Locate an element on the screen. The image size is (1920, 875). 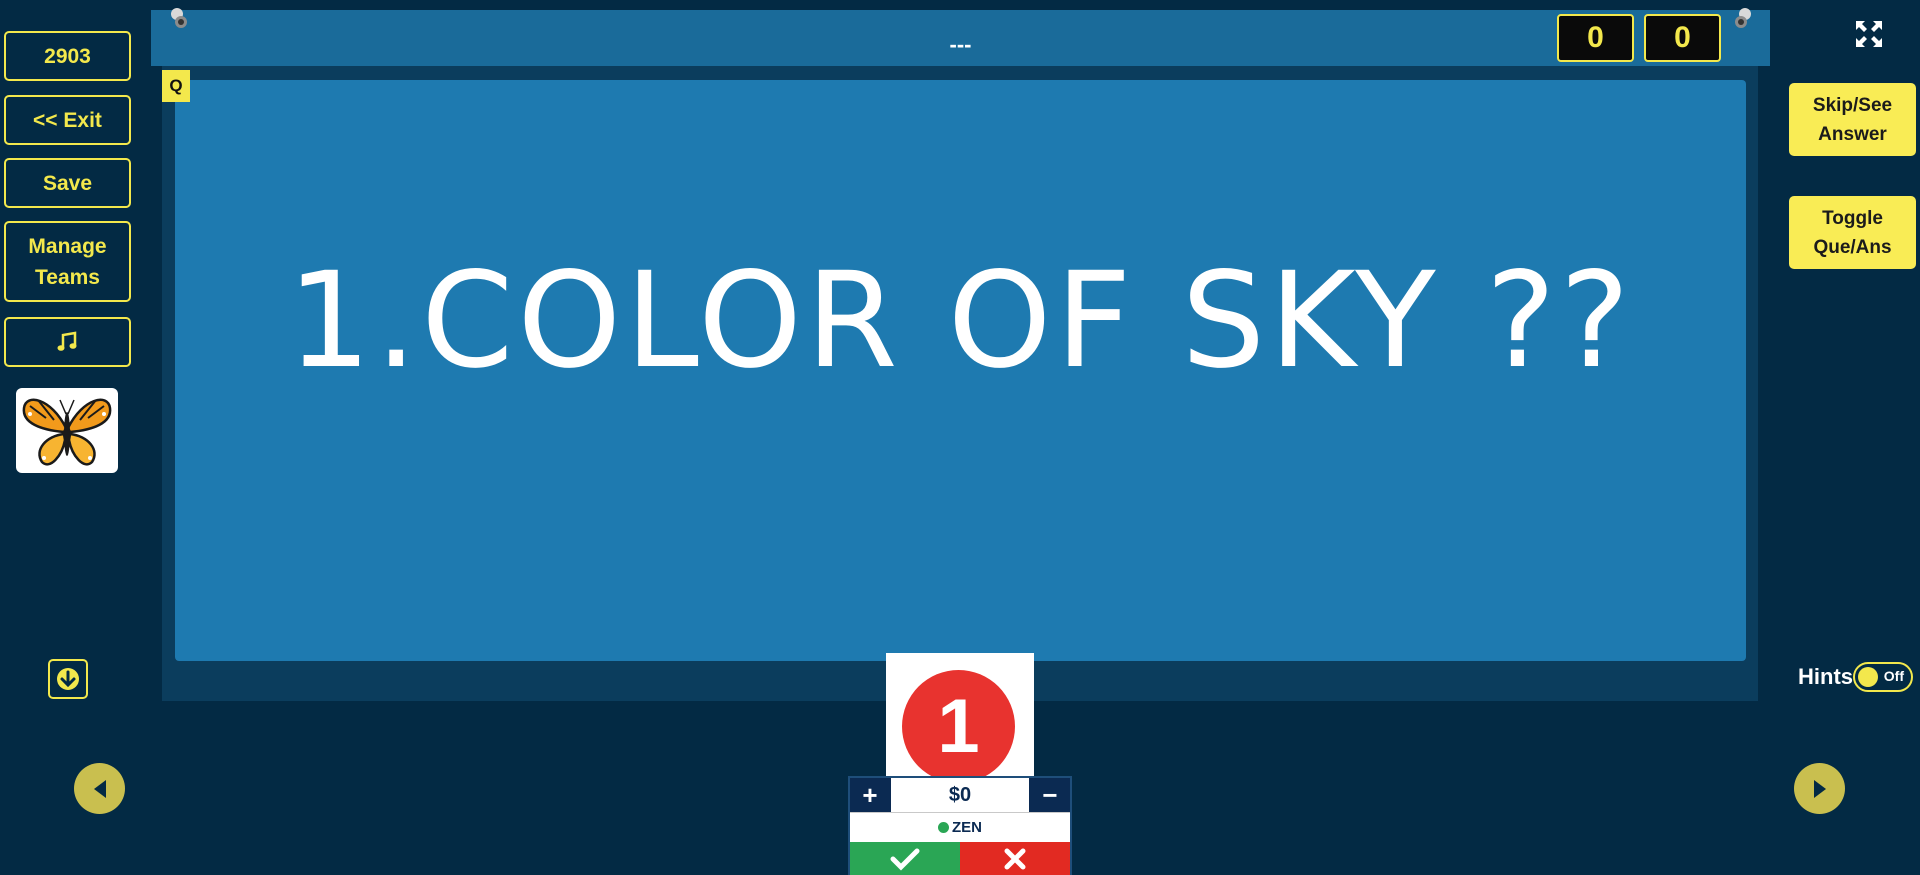
question-text: 1.COLOR OF SKY ?? is located at coordinates (960, 320).